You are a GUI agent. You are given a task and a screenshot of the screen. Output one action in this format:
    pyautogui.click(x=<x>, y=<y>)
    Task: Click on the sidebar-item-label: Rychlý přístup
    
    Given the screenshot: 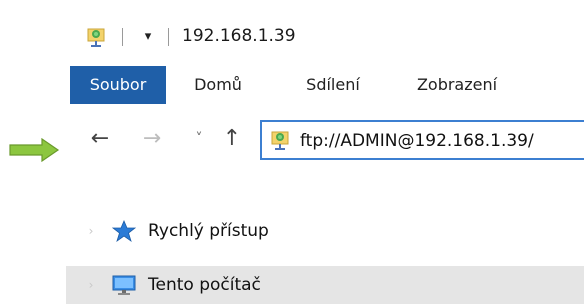 What is the action you would take?
    pyautogui.click(x=208, y=231)
    